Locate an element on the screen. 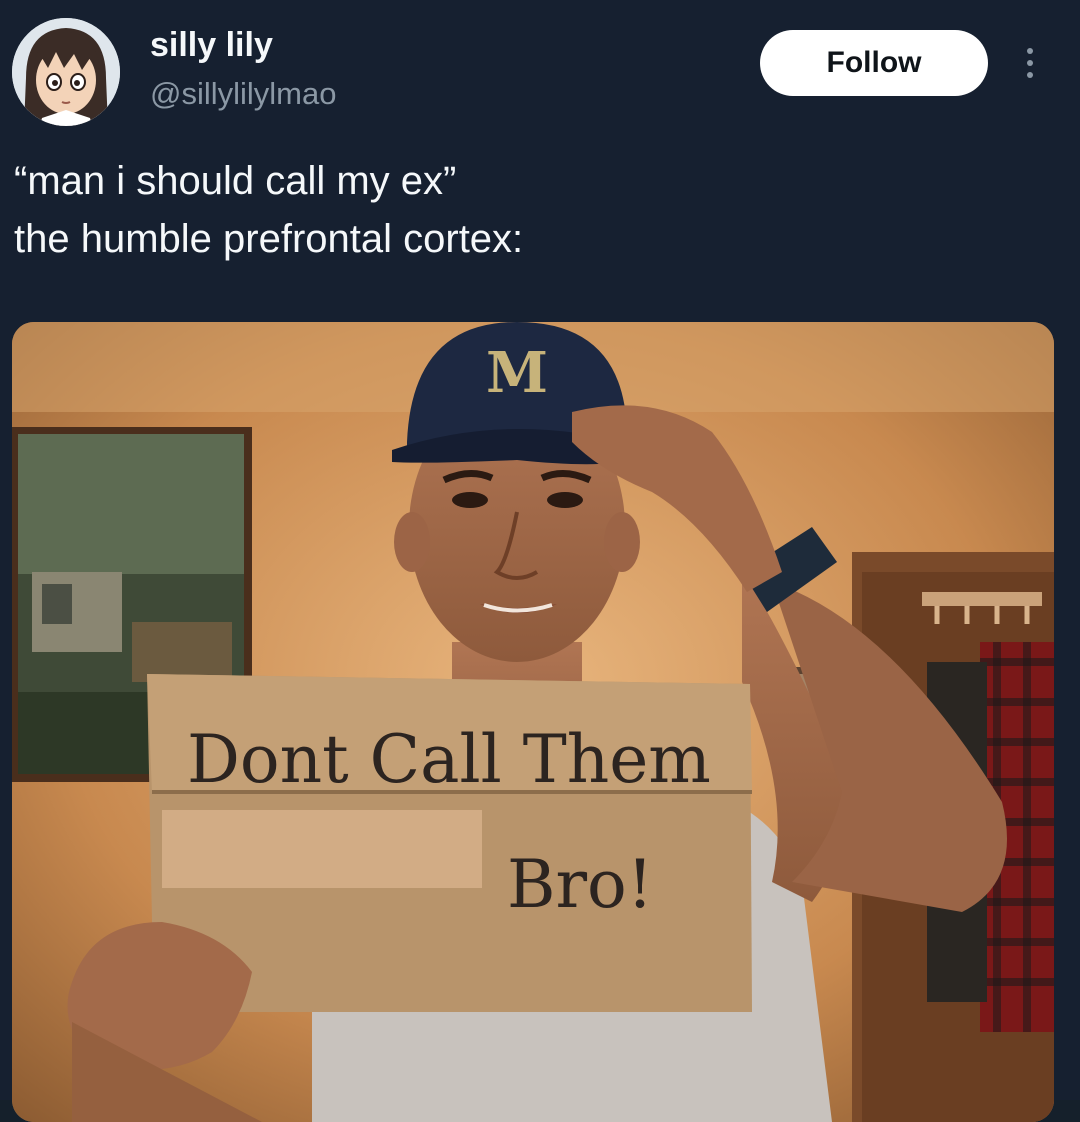 The height and width of the screenshot is (1122, 1080). avatar-illustration is located at coordinates (66, 72).